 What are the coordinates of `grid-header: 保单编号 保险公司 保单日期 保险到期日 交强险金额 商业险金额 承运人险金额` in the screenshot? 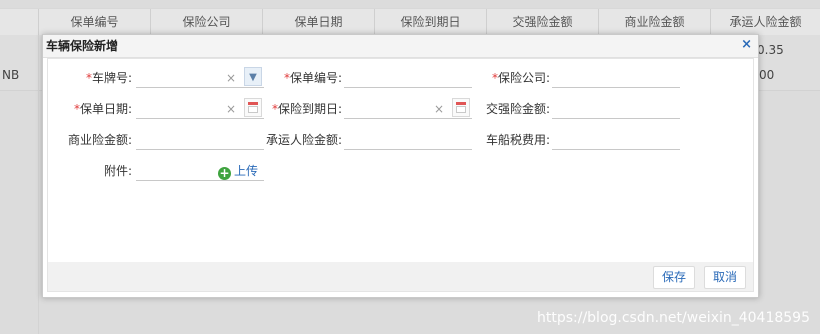 It's located at (410, 22).